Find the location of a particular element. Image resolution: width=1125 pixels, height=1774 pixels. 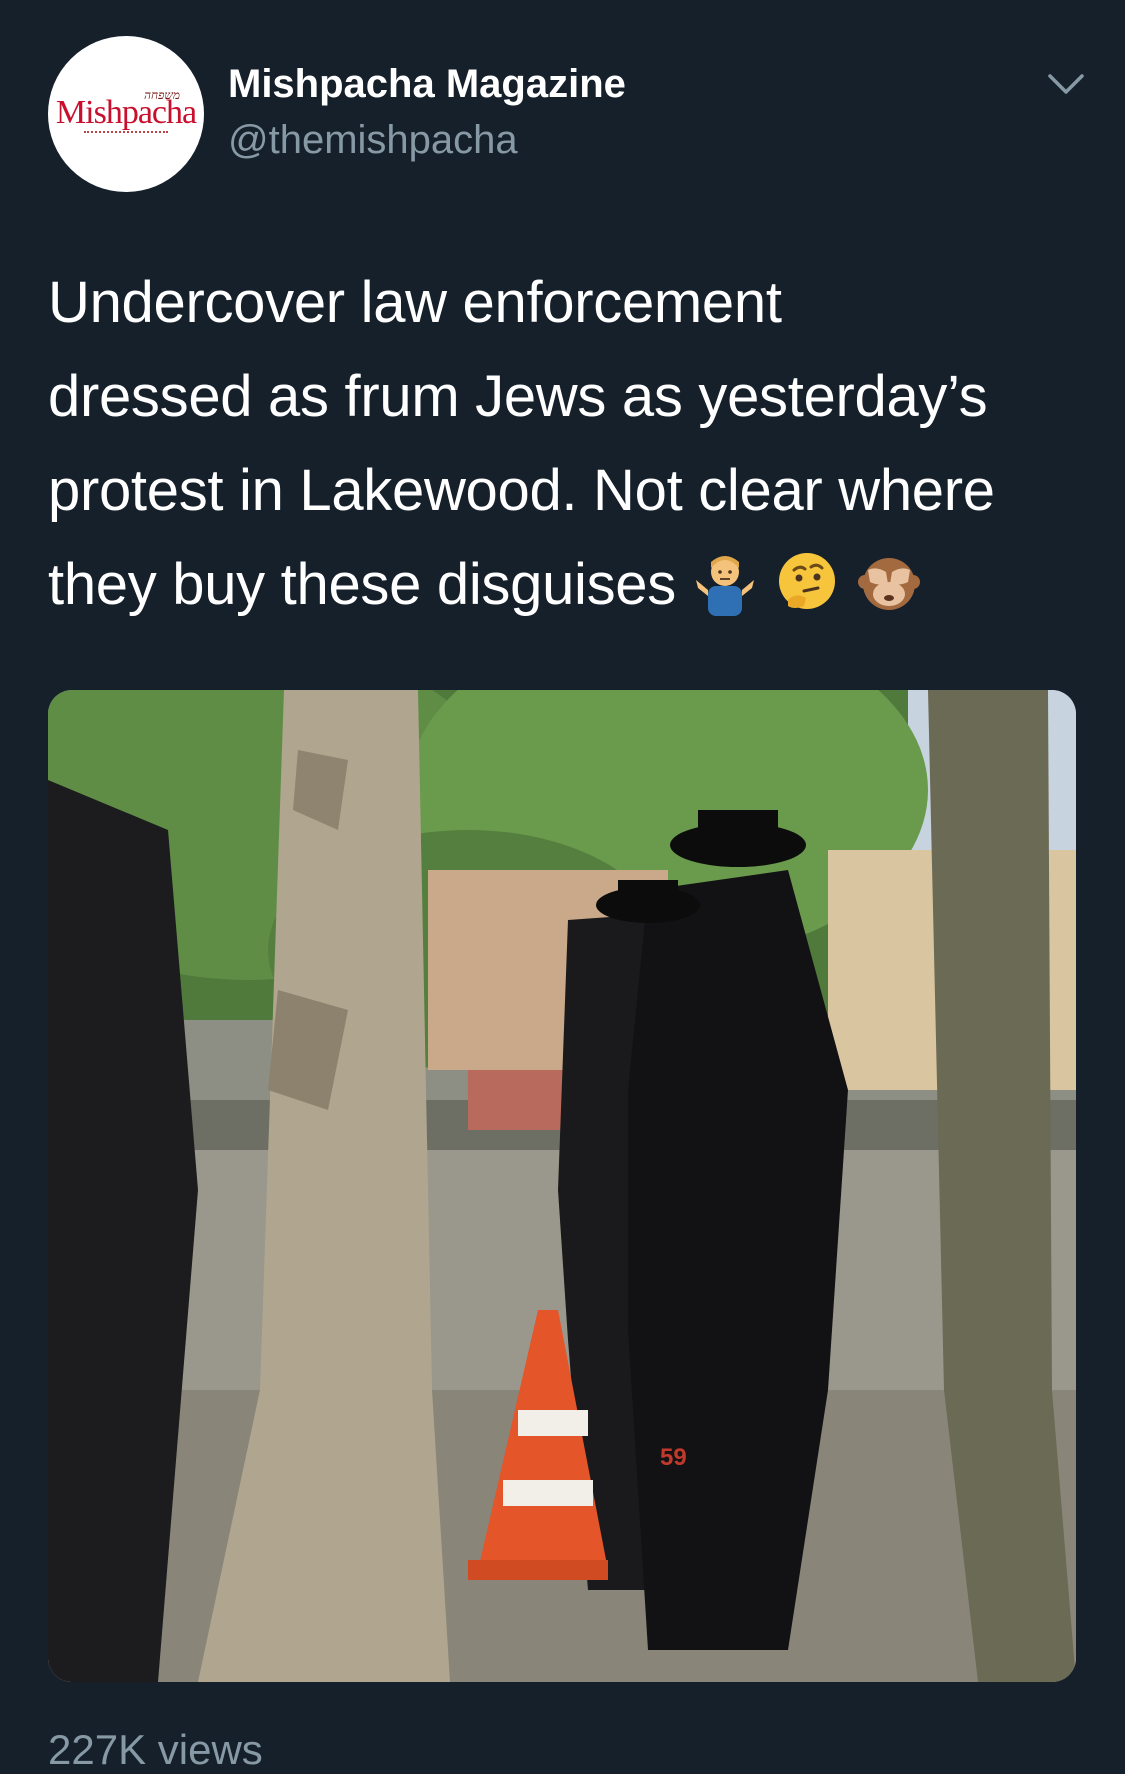

tweet-text-line: they buy these disguises is located at coordinates (568, 585).